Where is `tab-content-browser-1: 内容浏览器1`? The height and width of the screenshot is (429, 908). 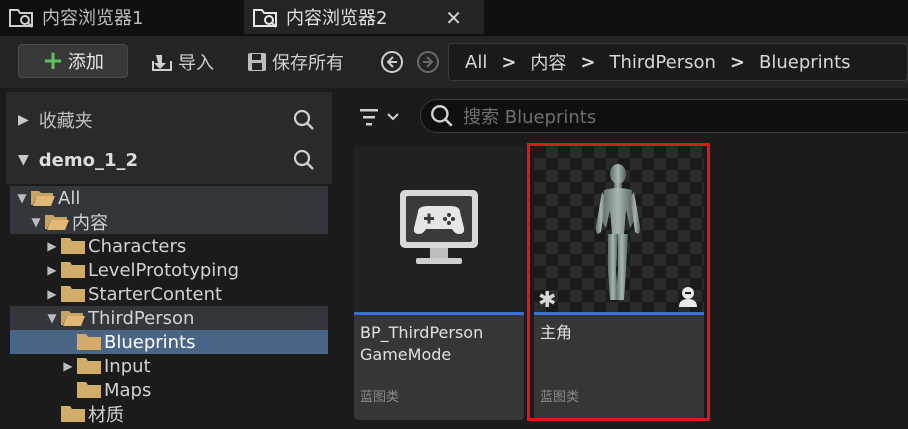
tab-content-browser-1: 内容浏览器1 is located at coordinates (120, 17).